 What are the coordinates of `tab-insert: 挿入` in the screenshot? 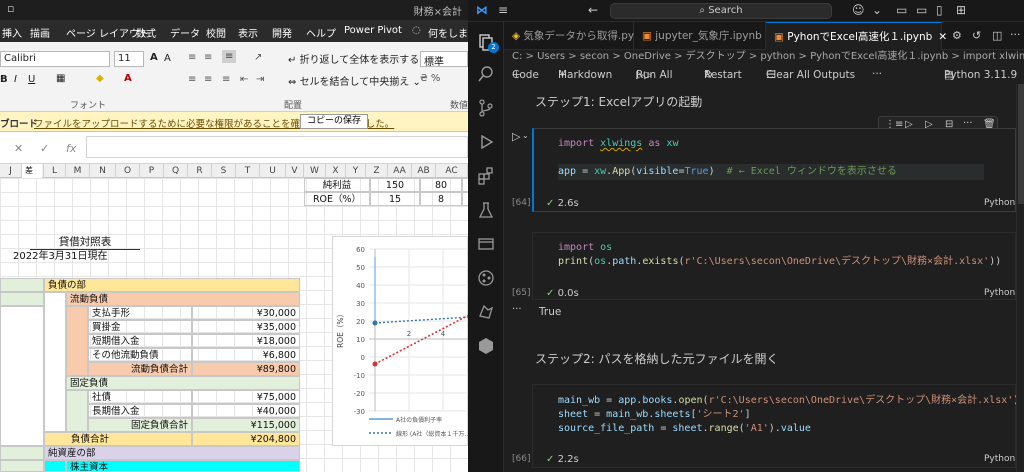 It's located at (12, 32).